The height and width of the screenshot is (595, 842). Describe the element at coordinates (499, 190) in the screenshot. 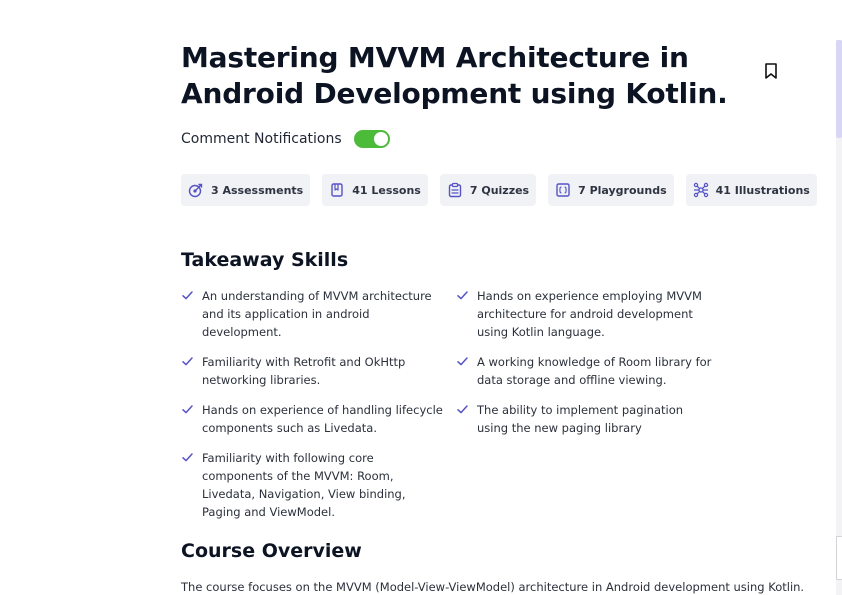

I see `stat-quizzes-label: 7 Quizzes` at that location.